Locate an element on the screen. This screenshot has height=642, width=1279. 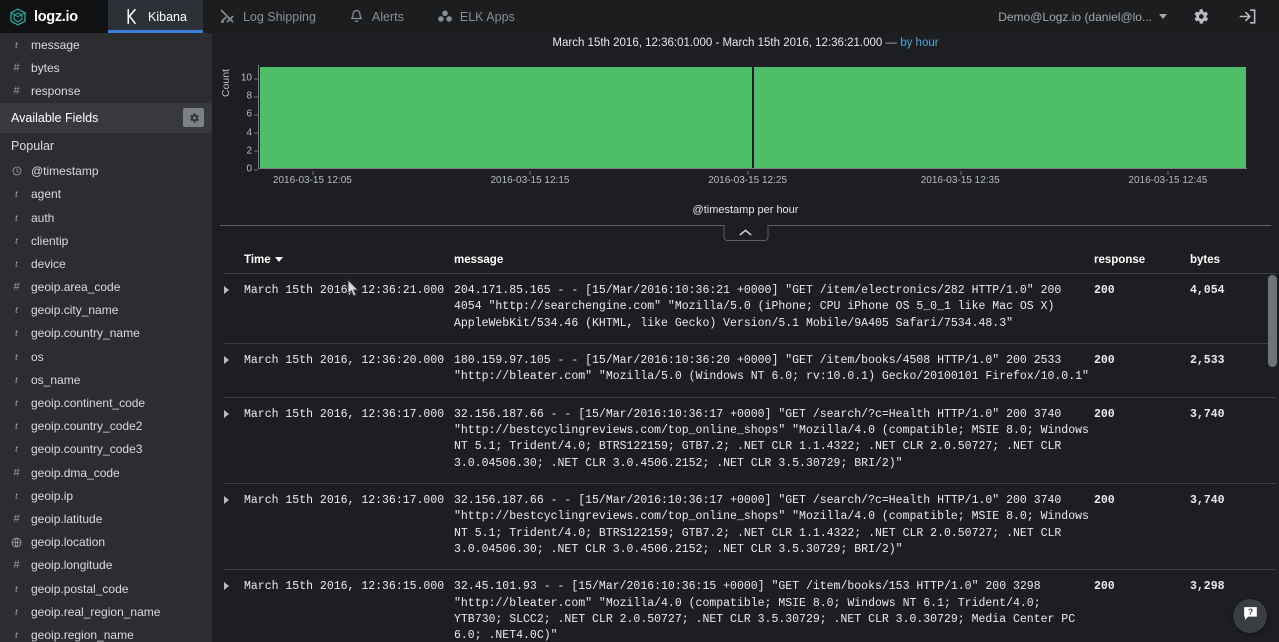
sidebar-field-geoip-ip: t geoip.ip is located at coordinates (106, 495).